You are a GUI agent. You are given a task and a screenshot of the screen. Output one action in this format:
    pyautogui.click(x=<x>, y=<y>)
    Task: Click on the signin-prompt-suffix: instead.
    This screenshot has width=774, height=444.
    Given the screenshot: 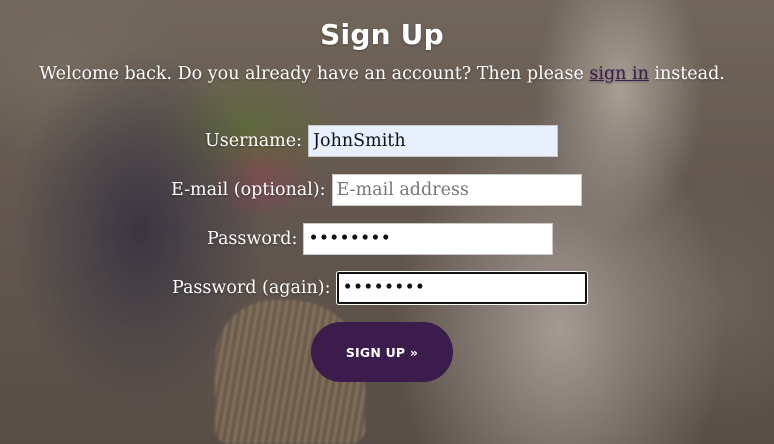 What is the action you would take?
    pyautogui.click(x=686, y=74)
    